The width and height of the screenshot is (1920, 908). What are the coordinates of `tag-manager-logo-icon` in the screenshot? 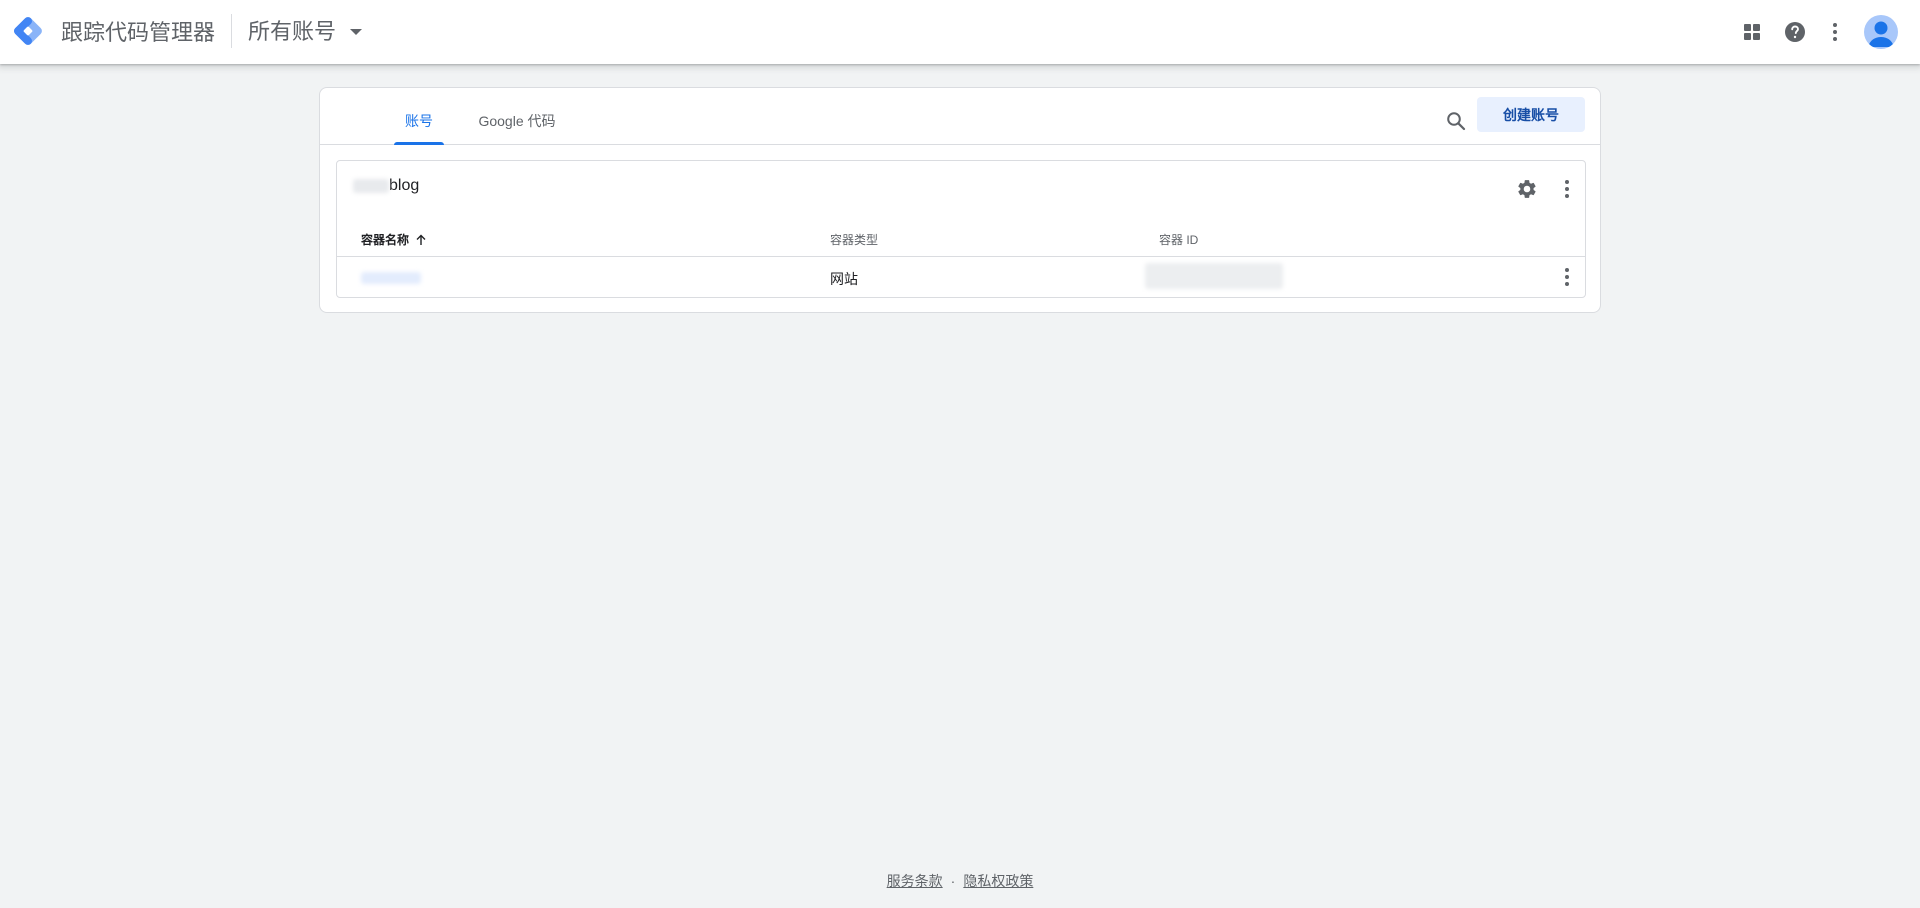 It's located at (28, 31).